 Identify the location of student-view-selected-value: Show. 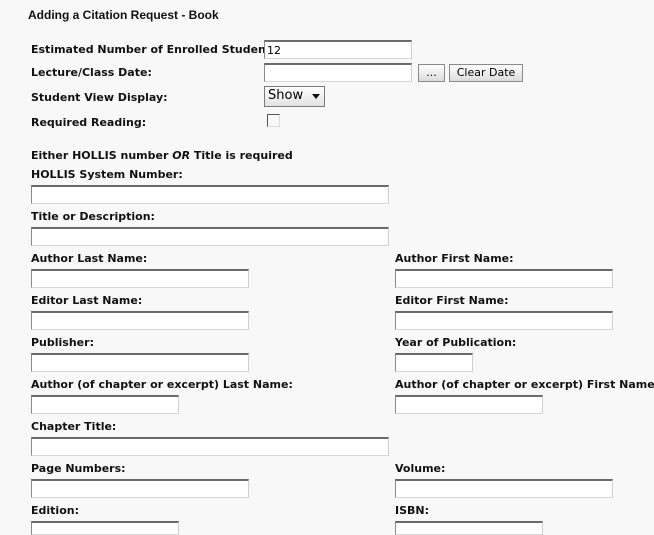
(286, 95).